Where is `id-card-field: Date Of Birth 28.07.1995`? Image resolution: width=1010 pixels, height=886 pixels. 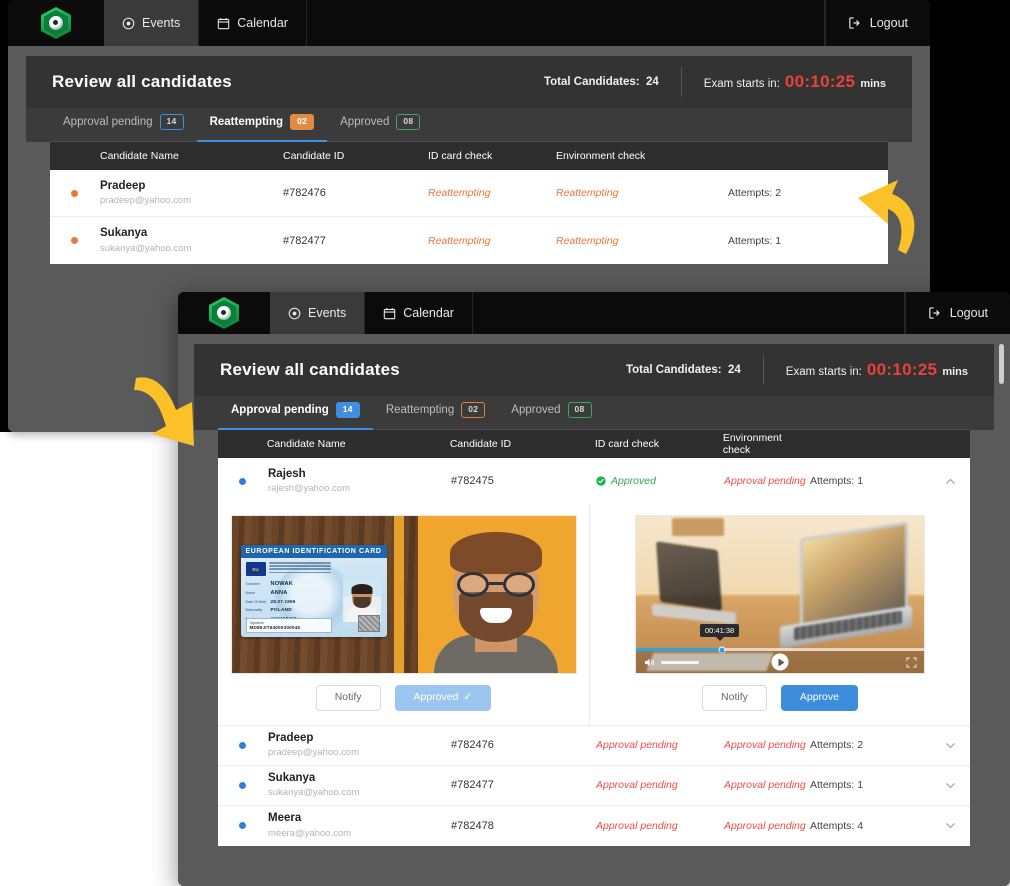
id-card-field: Date Of Birth 28.07.1995 is located at coordinates (289, 601).